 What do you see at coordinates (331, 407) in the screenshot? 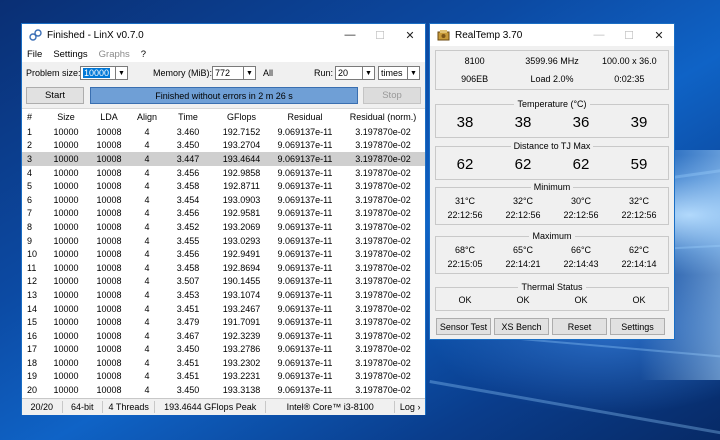
I see `status-cpu: Intel® Core™ i3-8100` at bounding box center [331, 407].